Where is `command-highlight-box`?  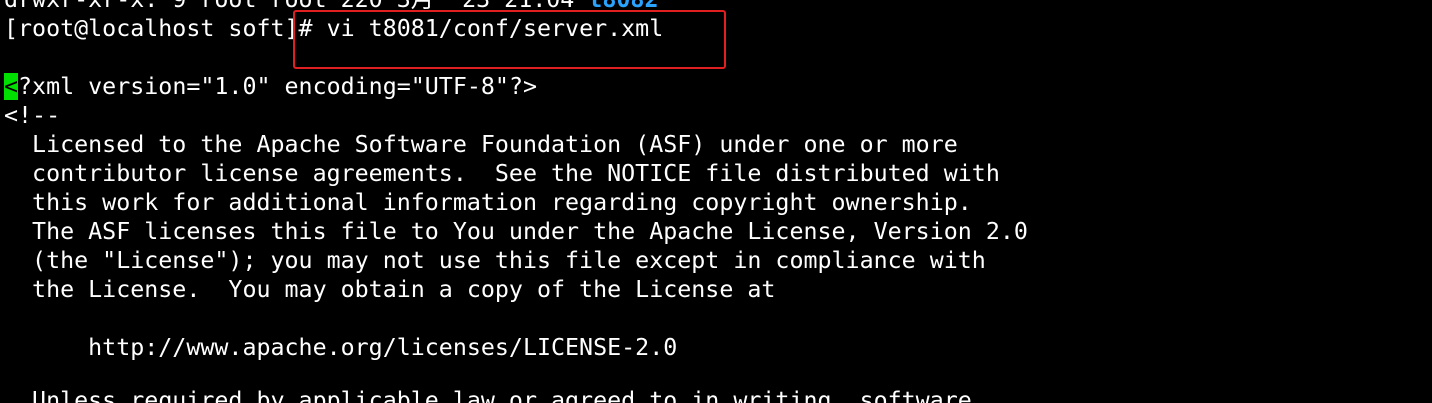 command-highlight-box is located at coordinates (509, 39).